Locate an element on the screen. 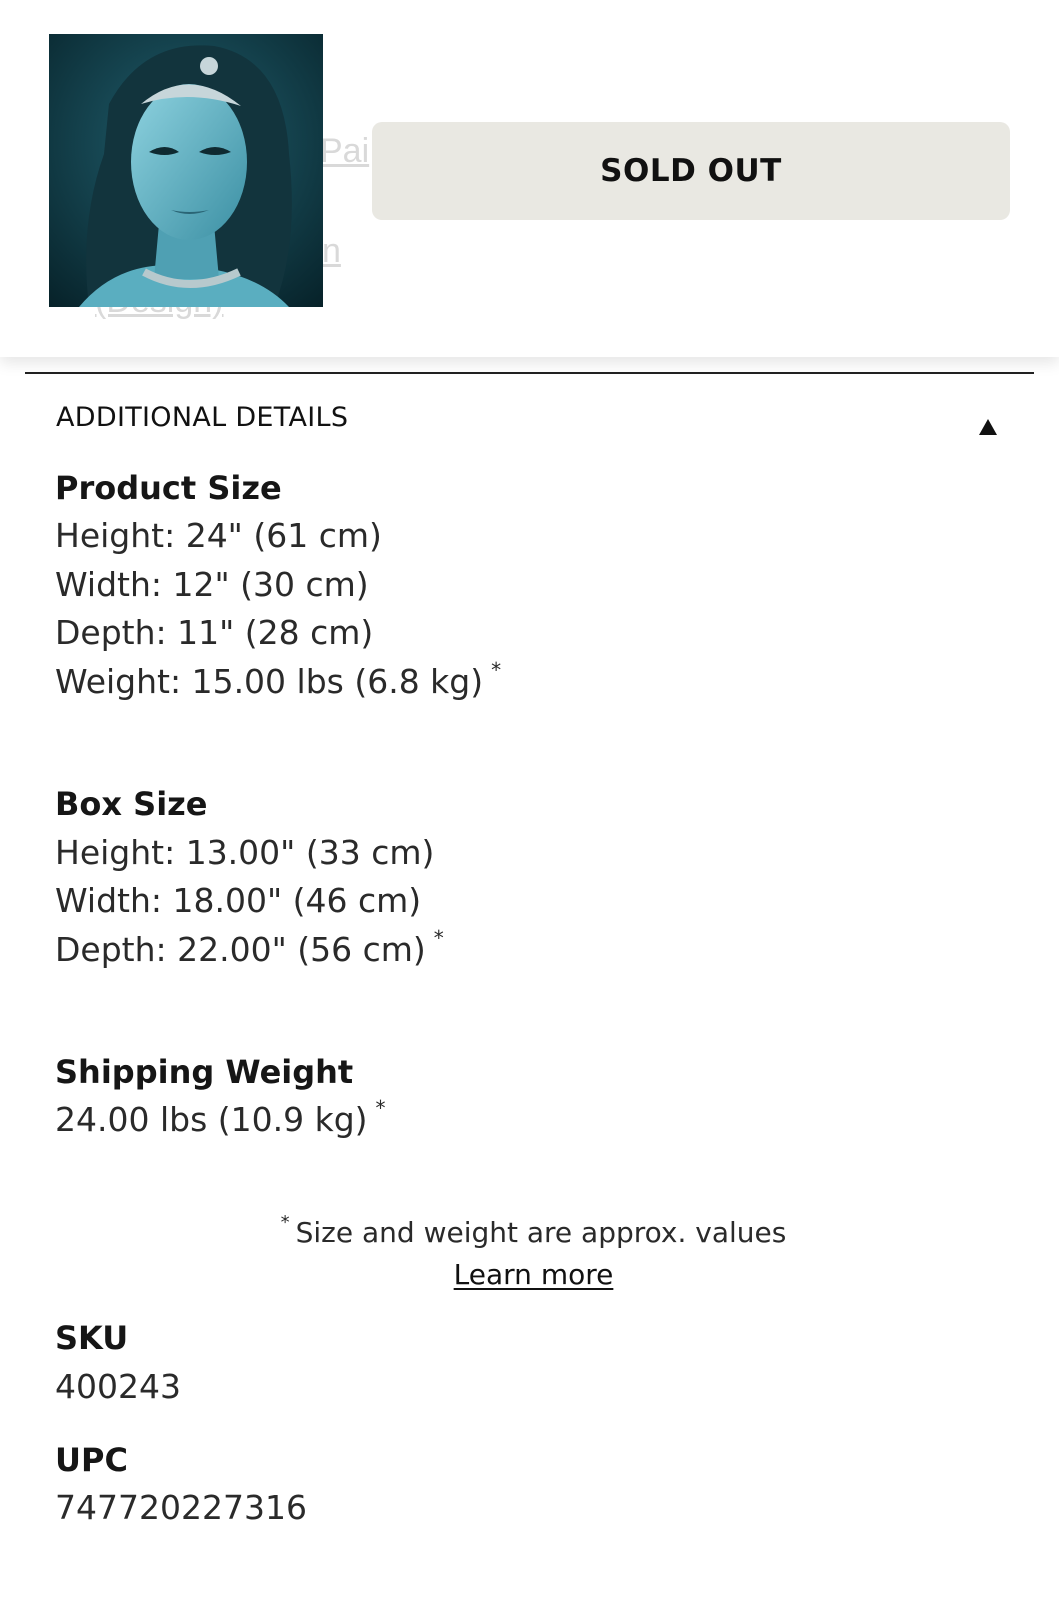  box-depth-row: Depth: 22.00" (56 cm) * is located at coordinates (249, 947).